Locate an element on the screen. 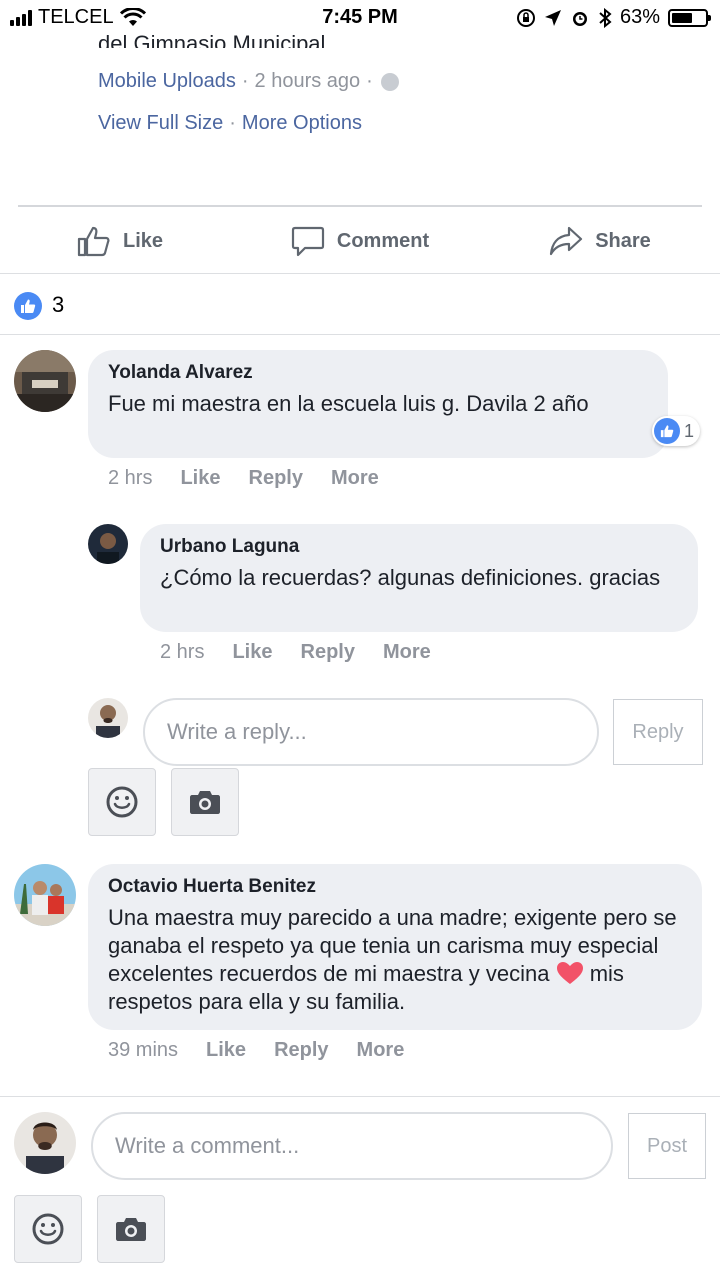 The image size is (720, 1280). action-bar: Like Comment Share is located at coordinates (360, 241).